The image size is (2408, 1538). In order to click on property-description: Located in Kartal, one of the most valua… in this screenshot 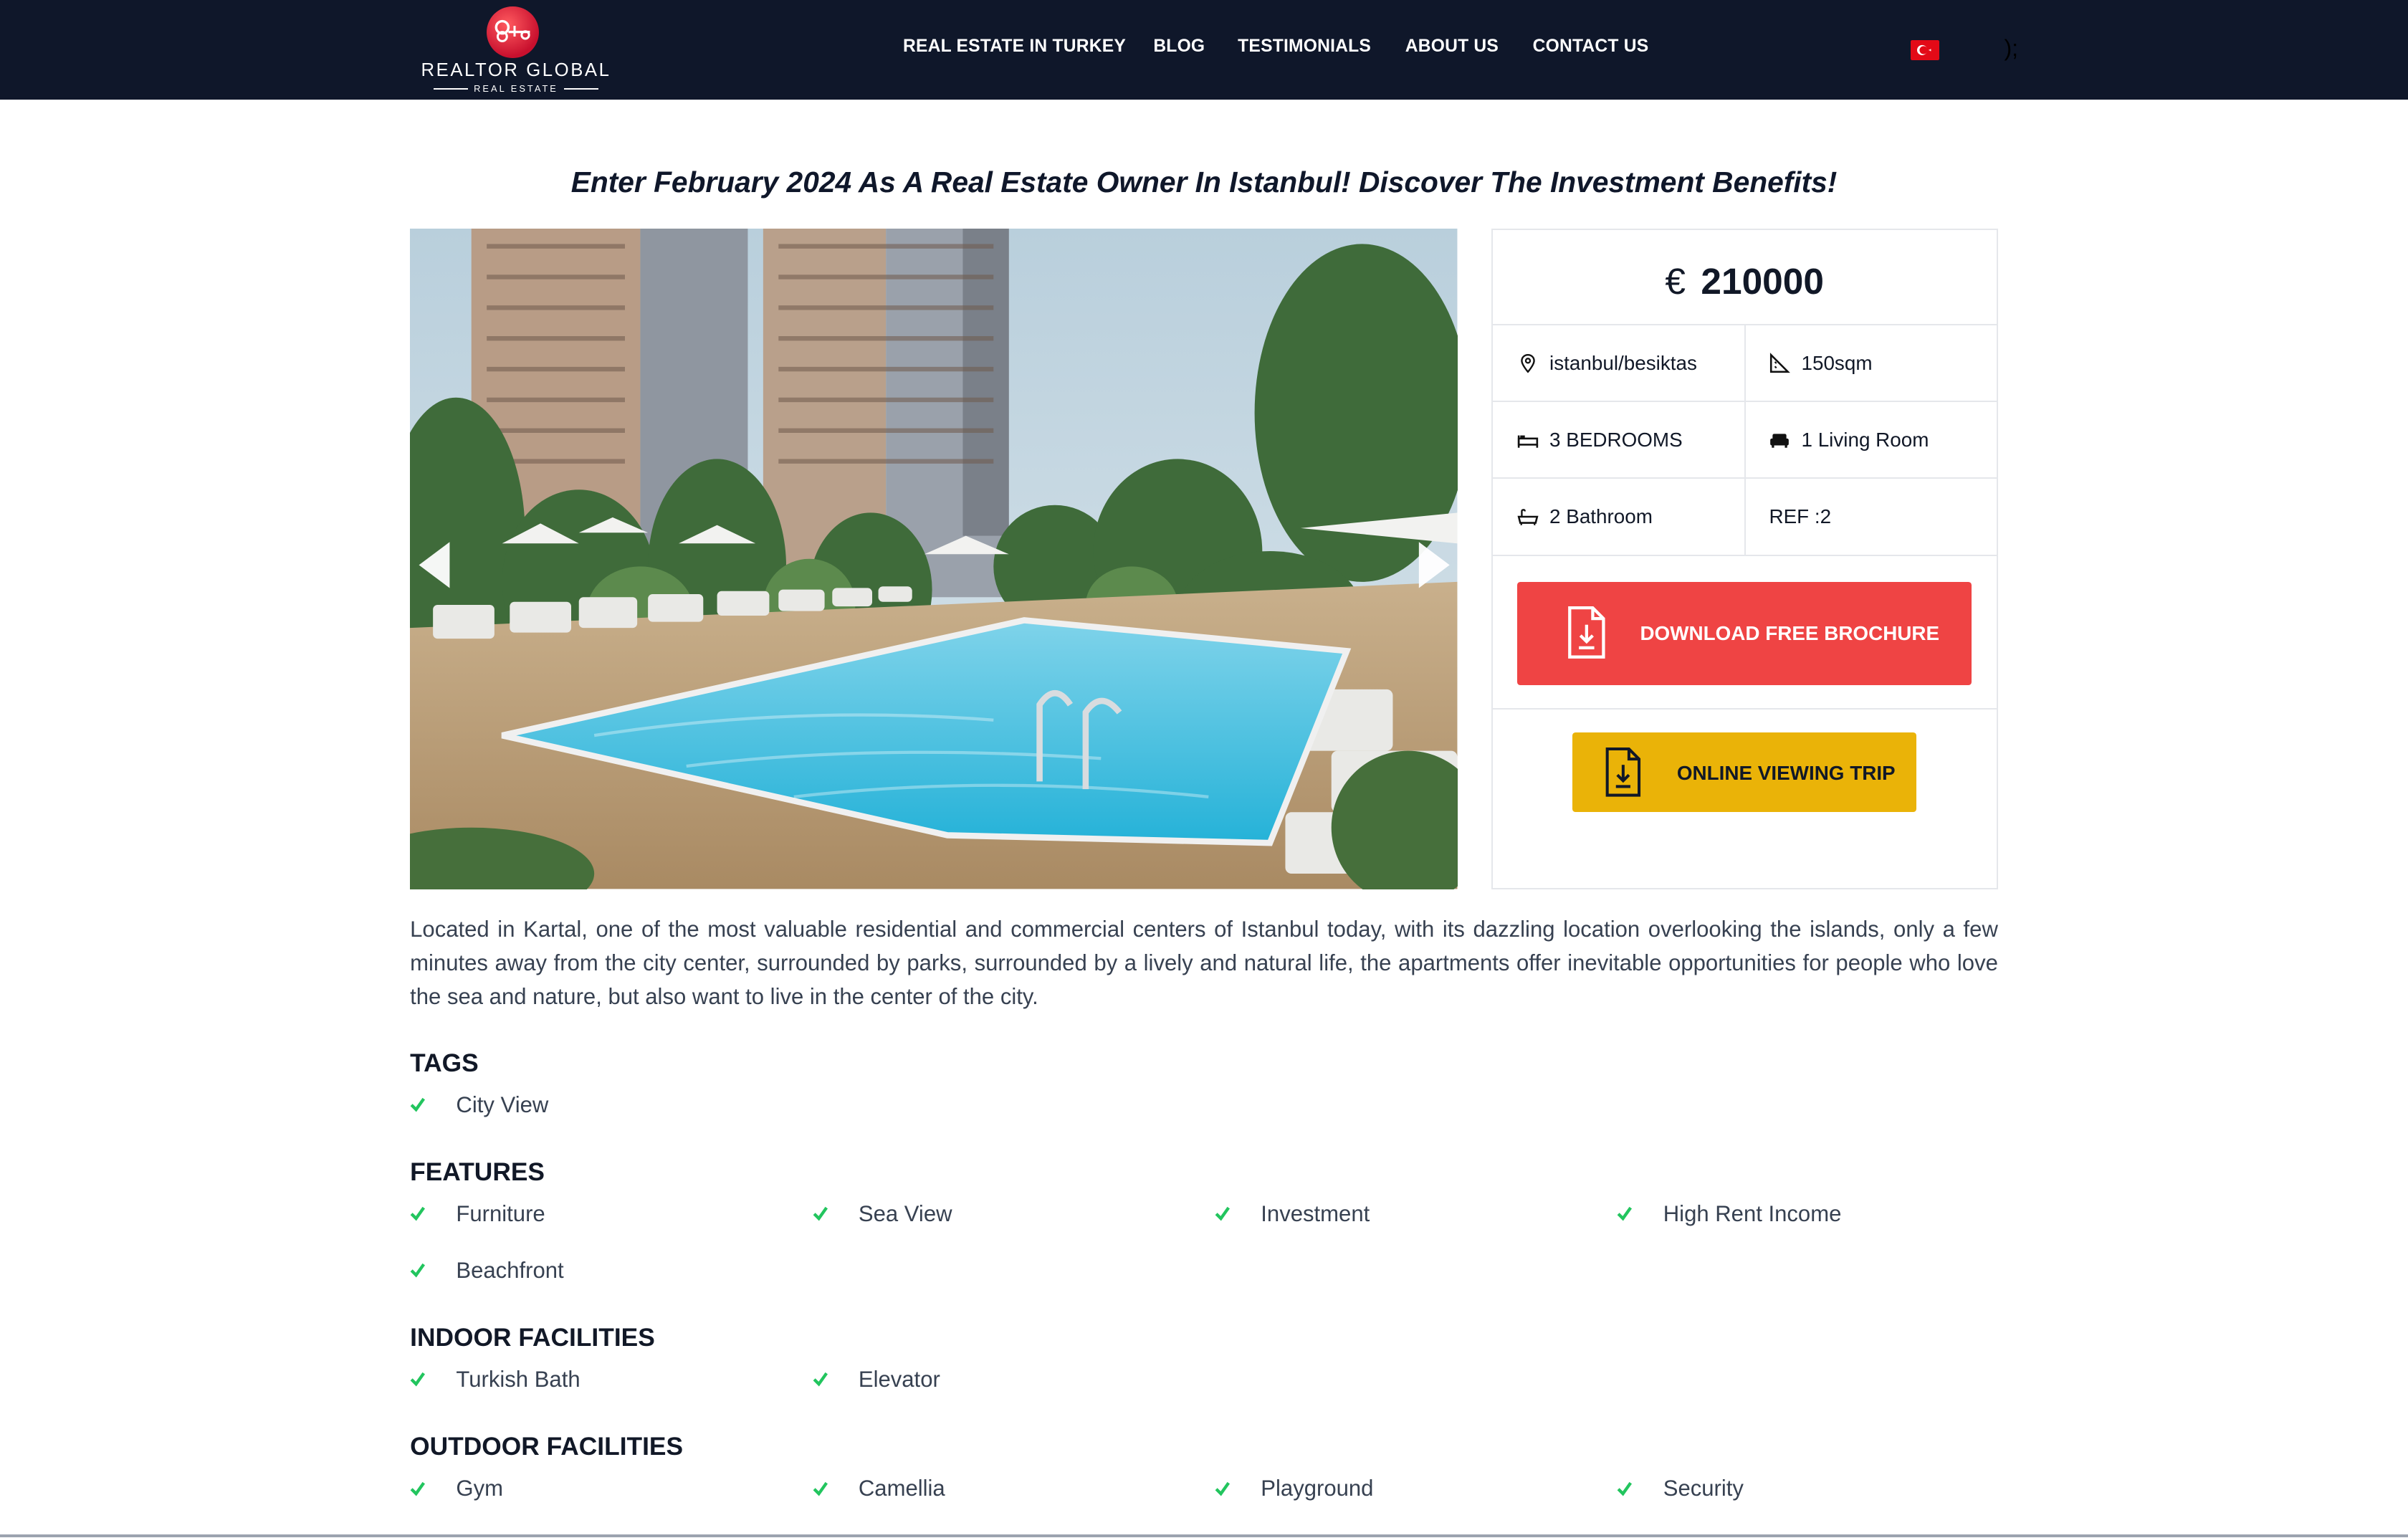, I will do `click(1204, 963)`.